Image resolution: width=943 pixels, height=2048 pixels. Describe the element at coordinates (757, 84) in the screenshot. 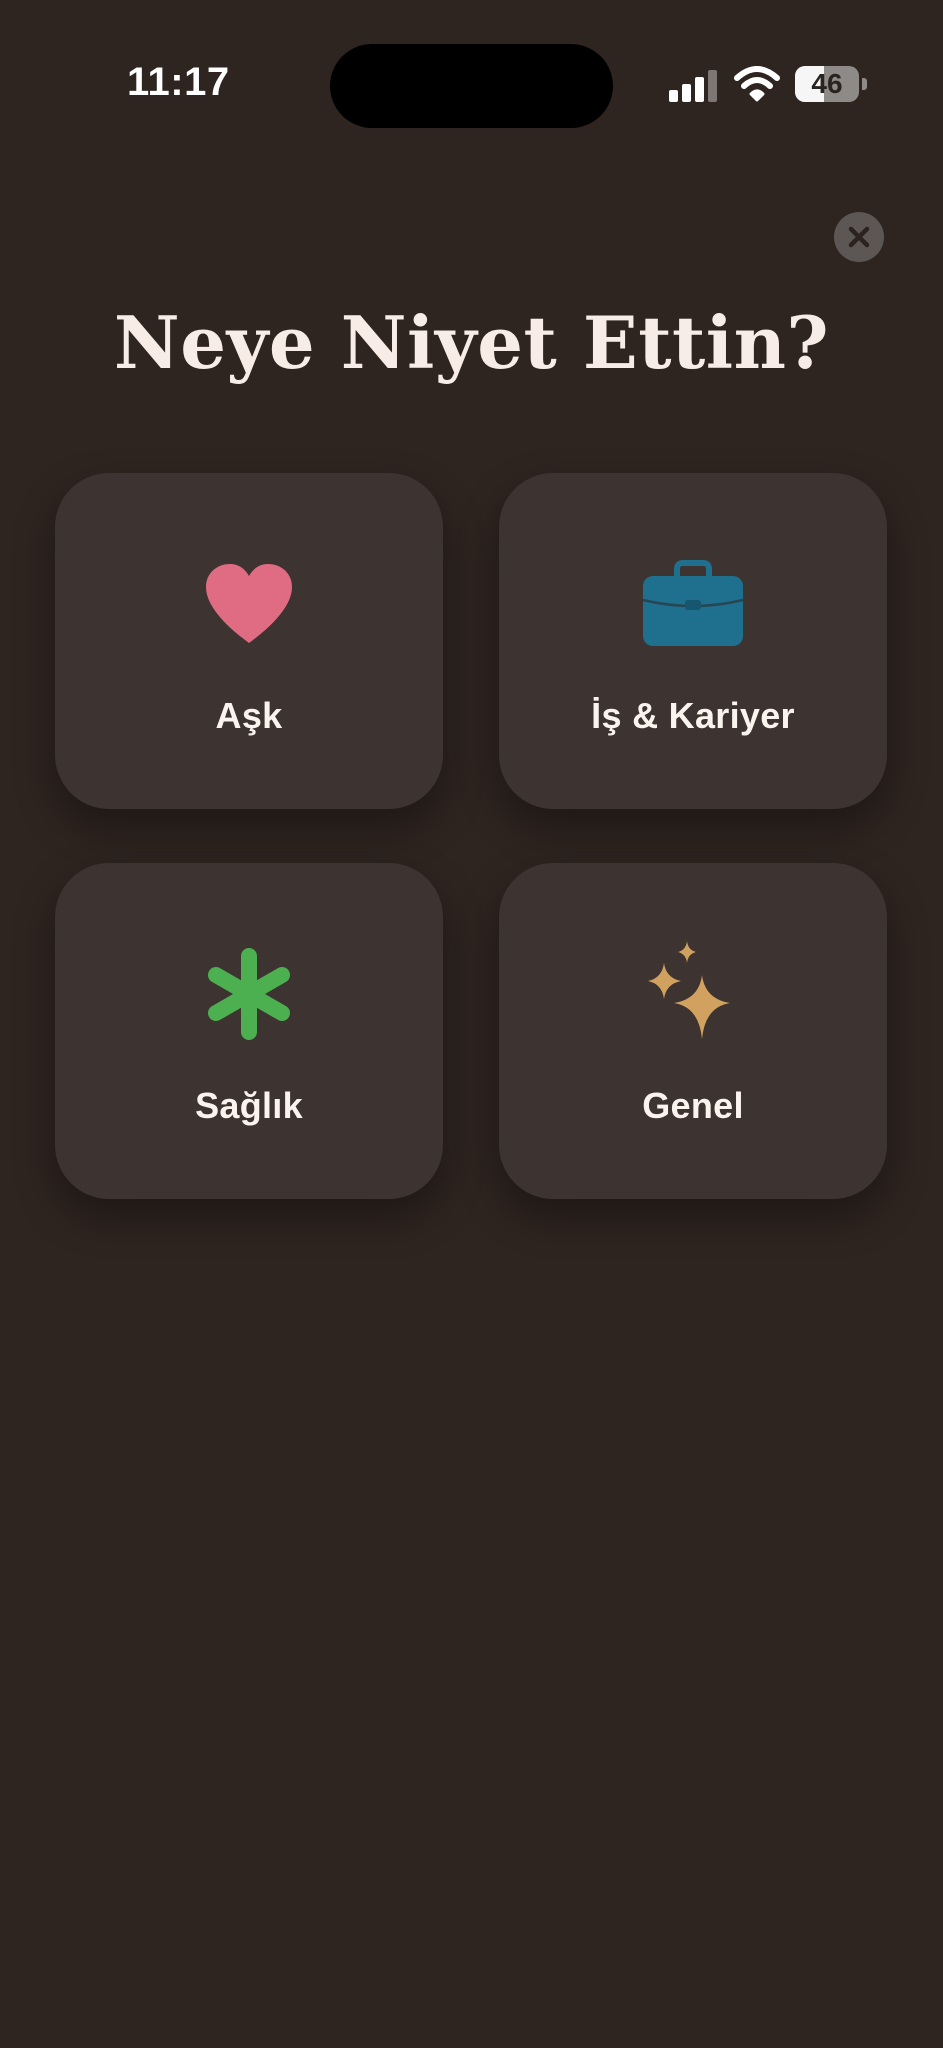

I see `wifi-icon` at that location.